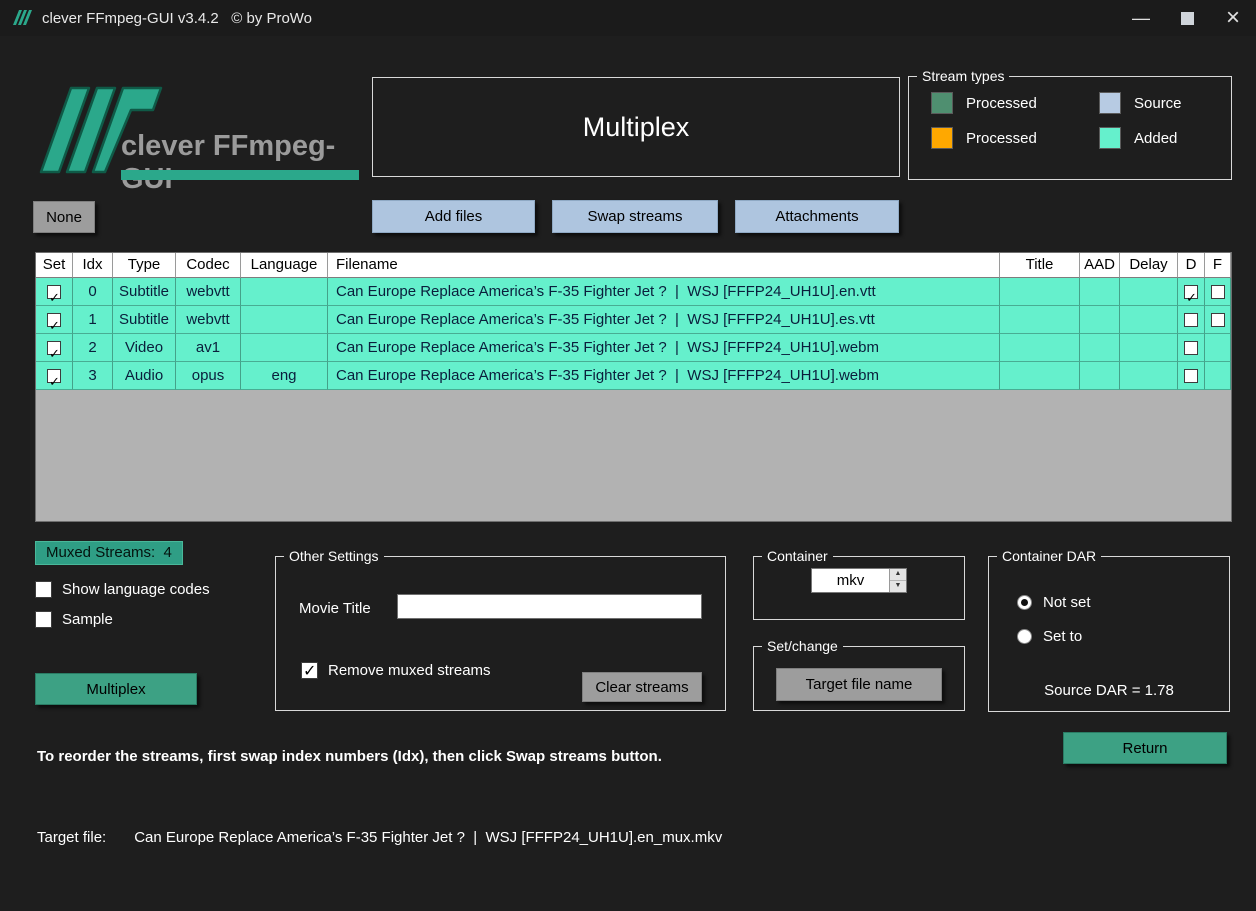 Image resolution: width=1256 pixels, height=911 pixels. What do you see at coordinates (208, 265) in the screenshot?
I see `column-header: Codec` at bounding box center [208, 265].